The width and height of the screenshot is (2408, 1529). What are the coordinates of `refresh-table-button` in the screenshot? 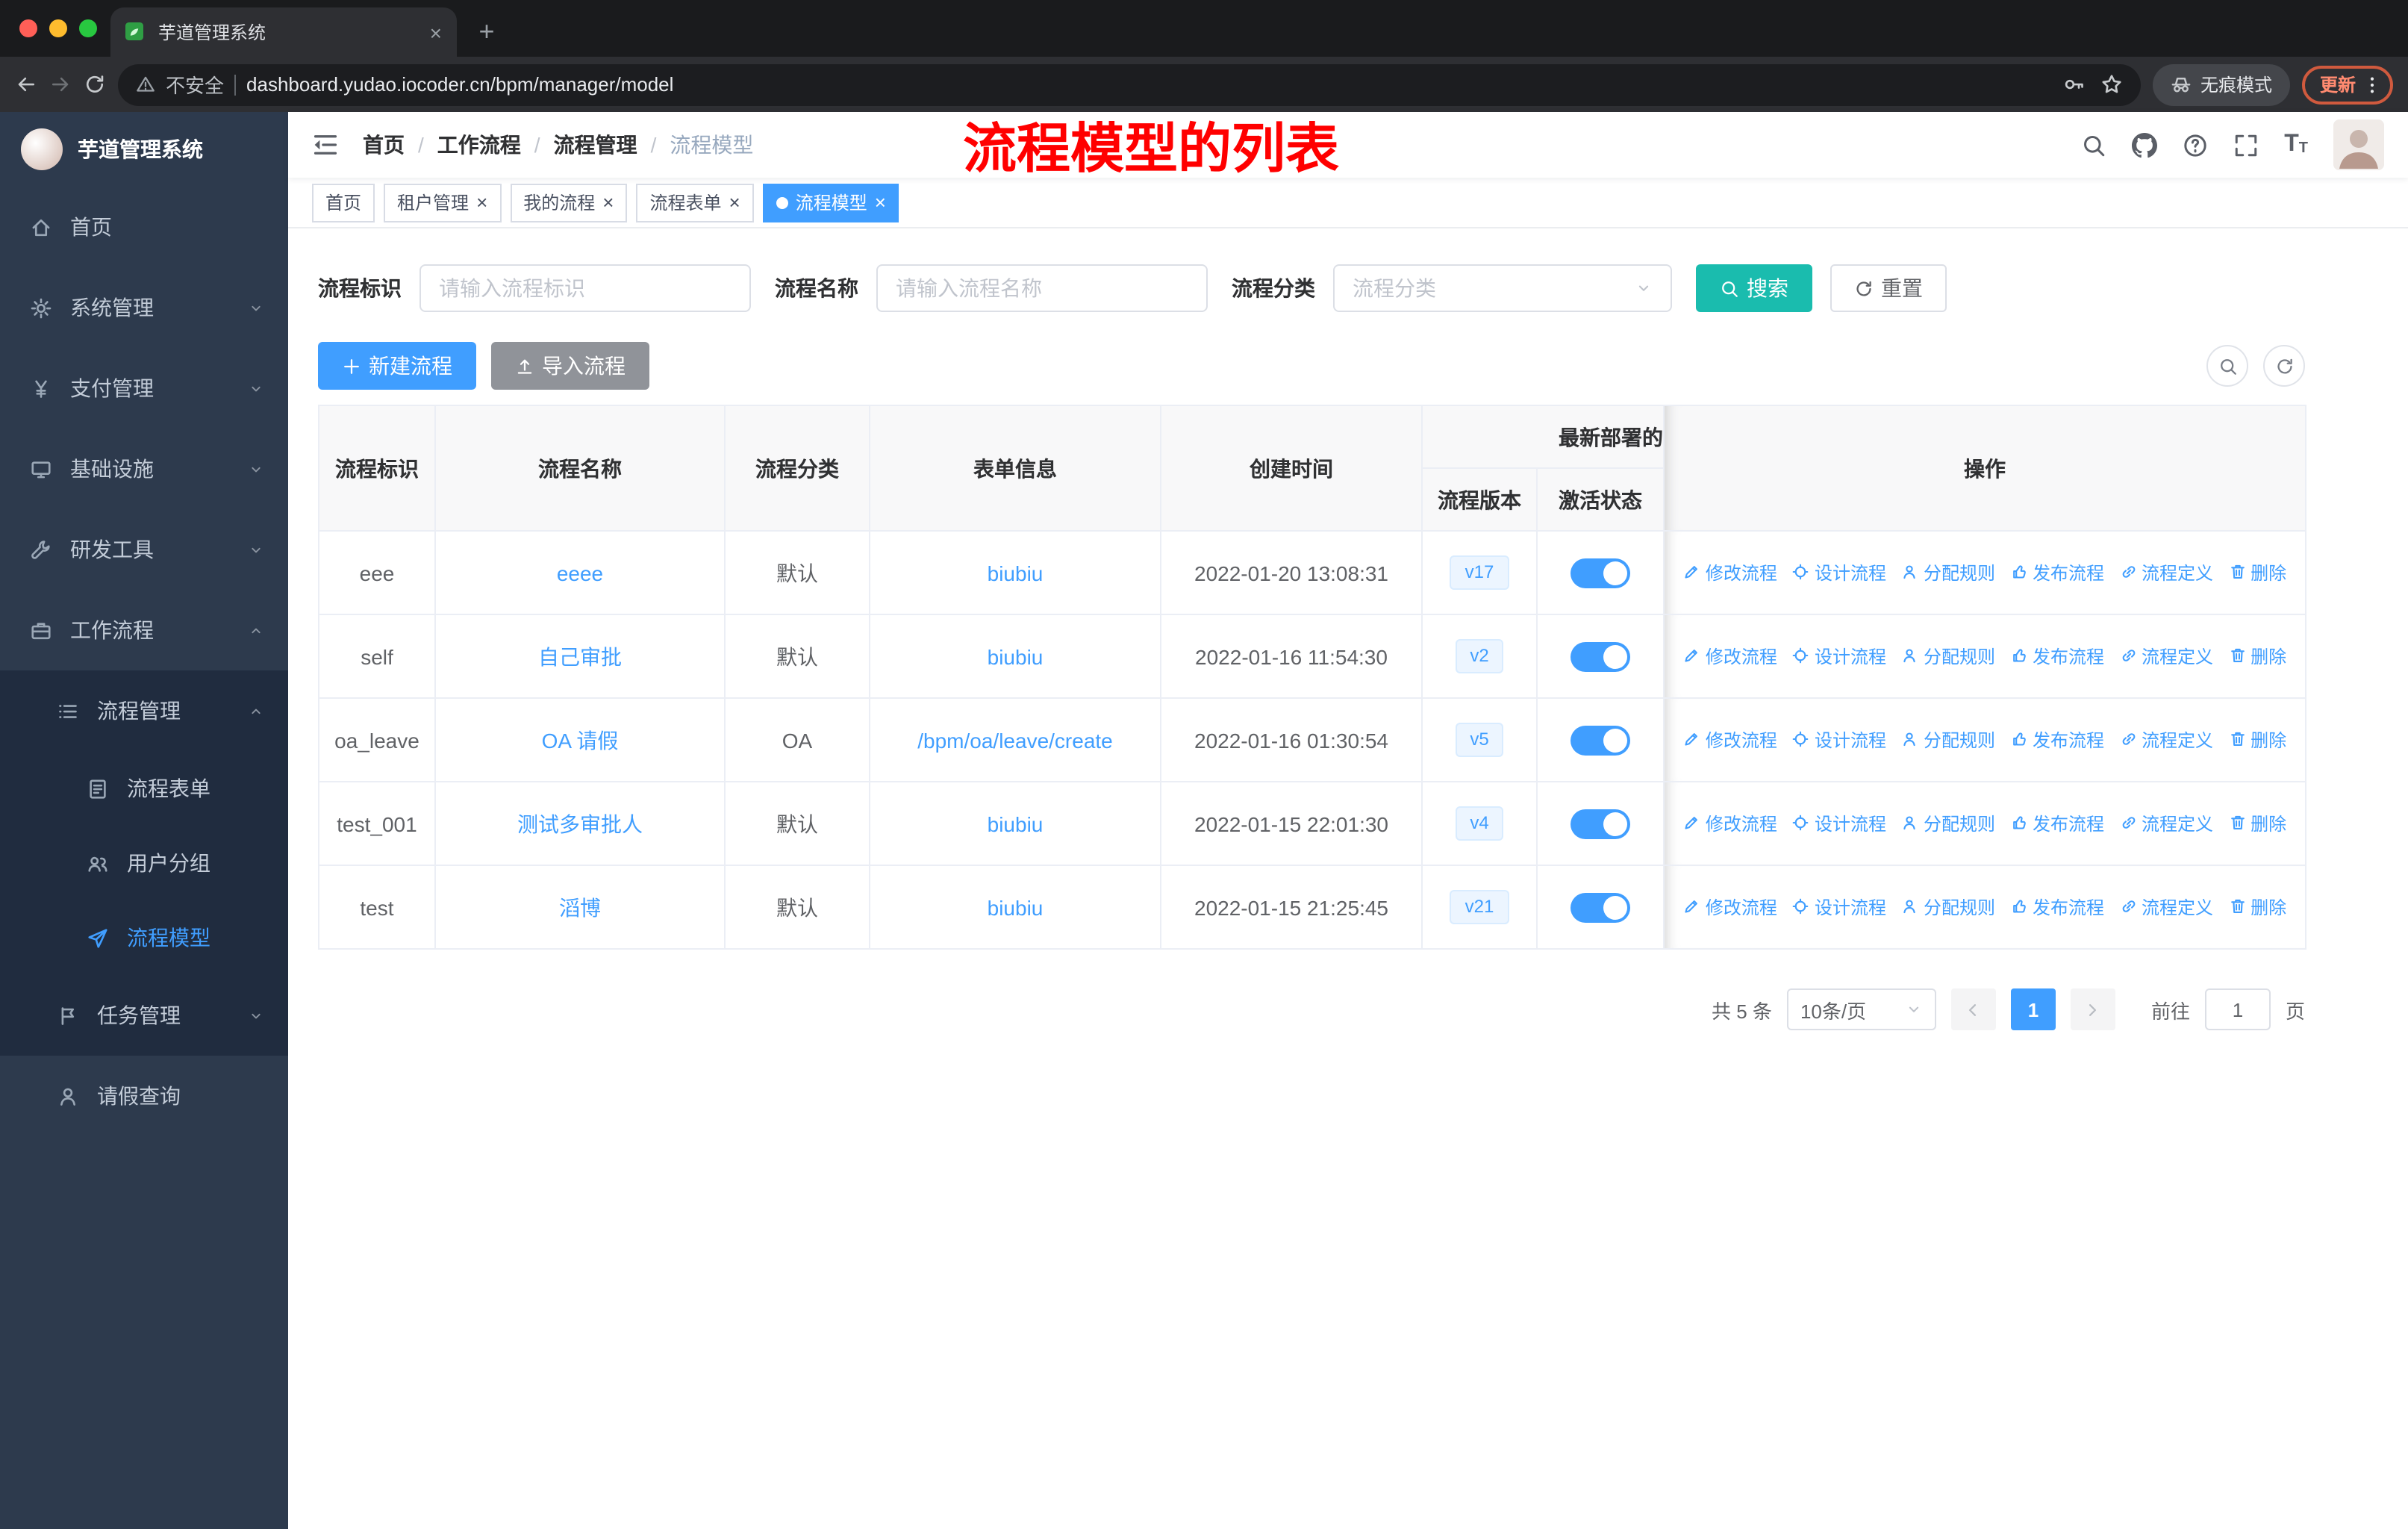 It's located at (2284, 366).